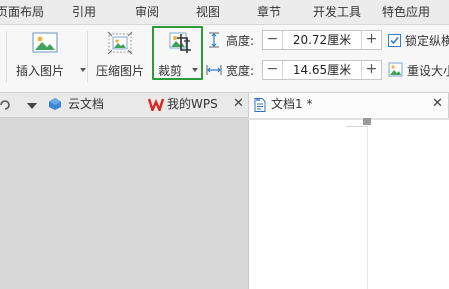  Describe the element at coordinates (40, 71) in the screenshot. I see `insert-picture-label: 插入图片` at that location.